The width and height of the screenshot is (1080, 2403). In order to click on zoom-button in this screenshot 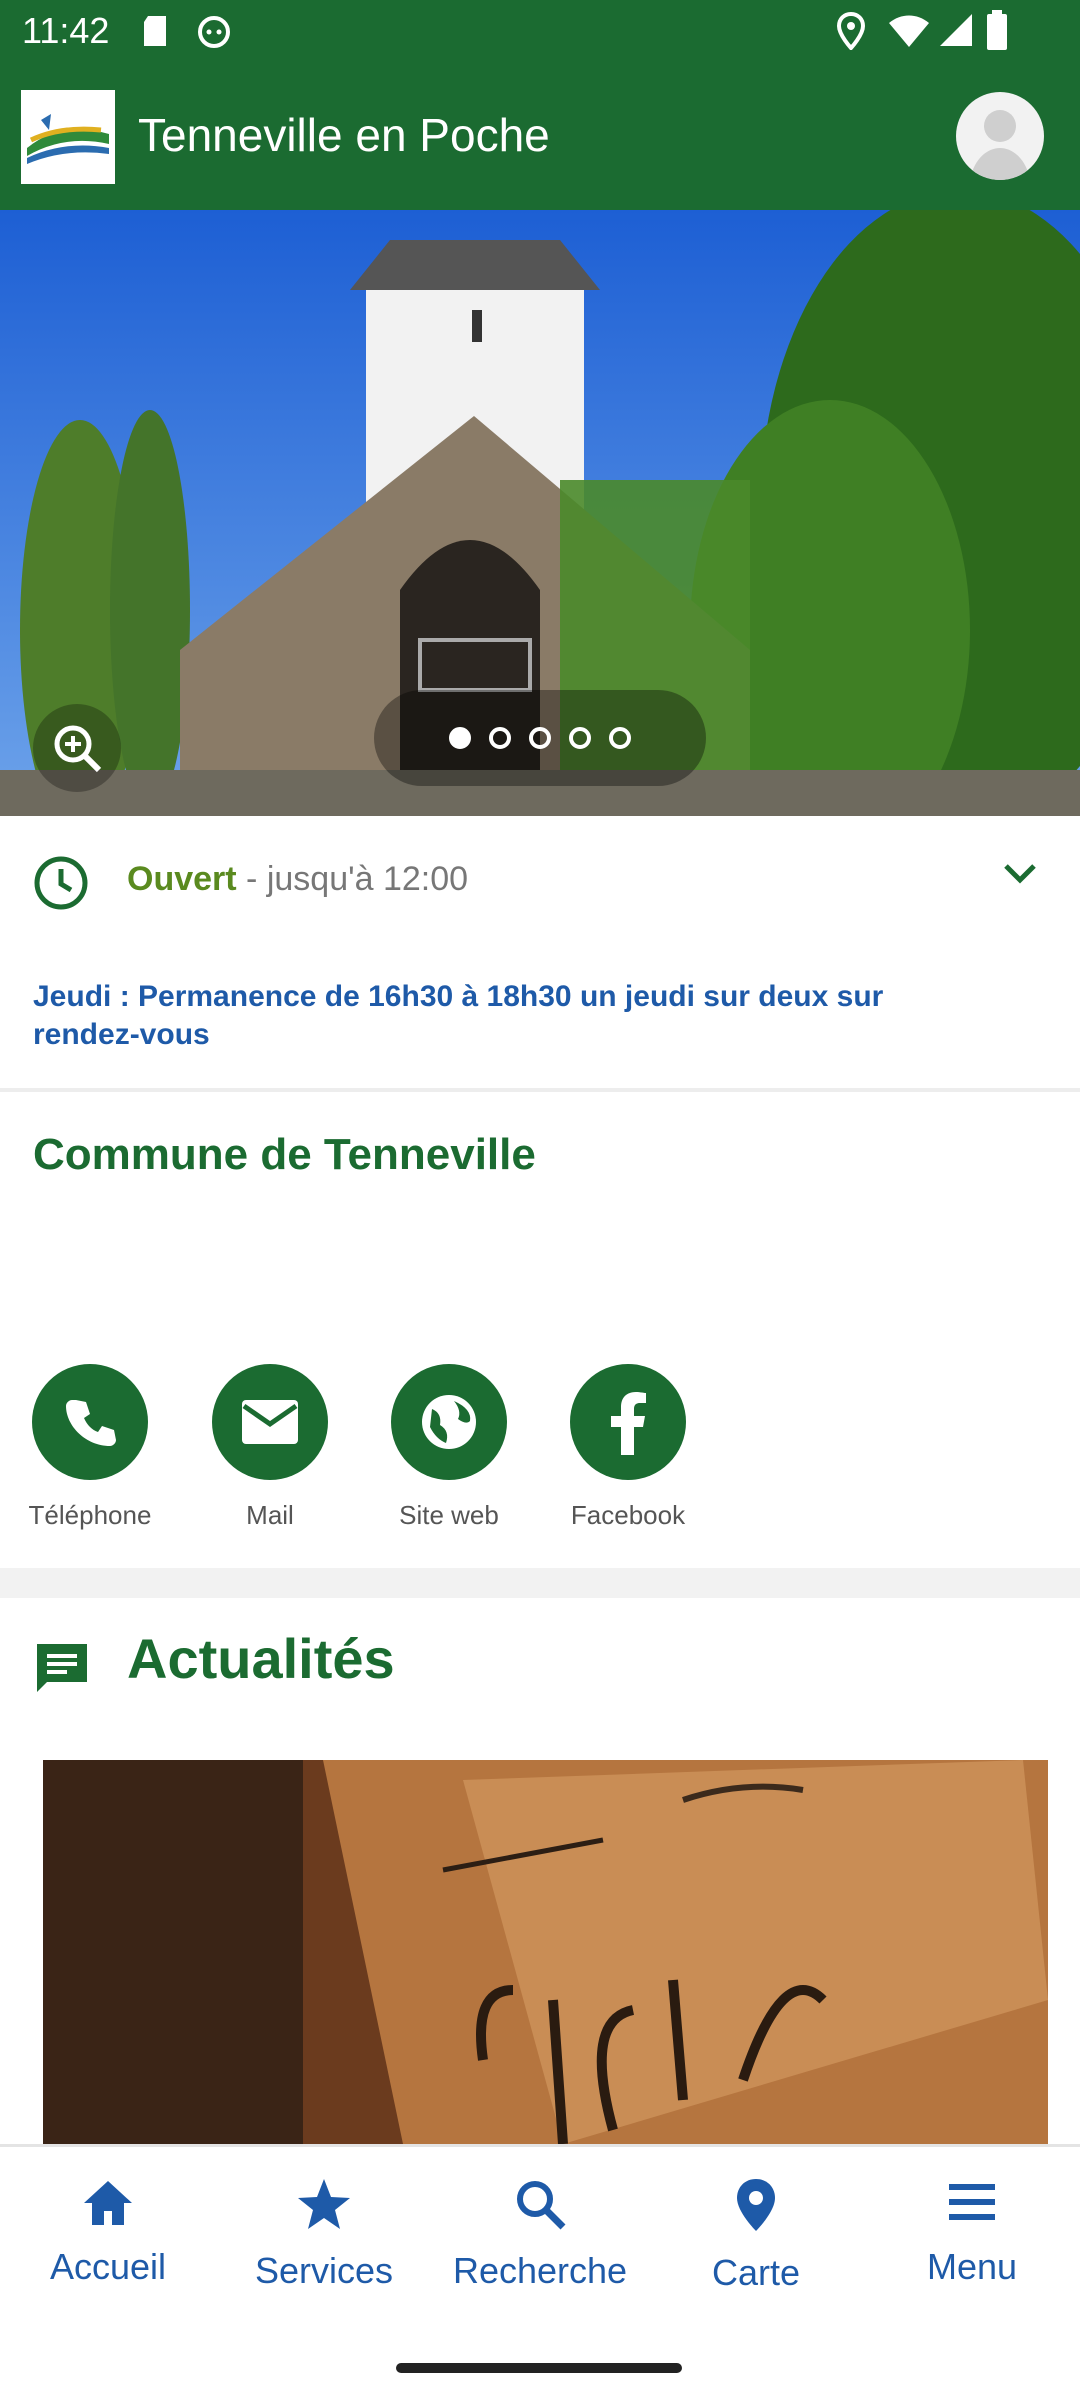, I will do `click(77, 748)`.